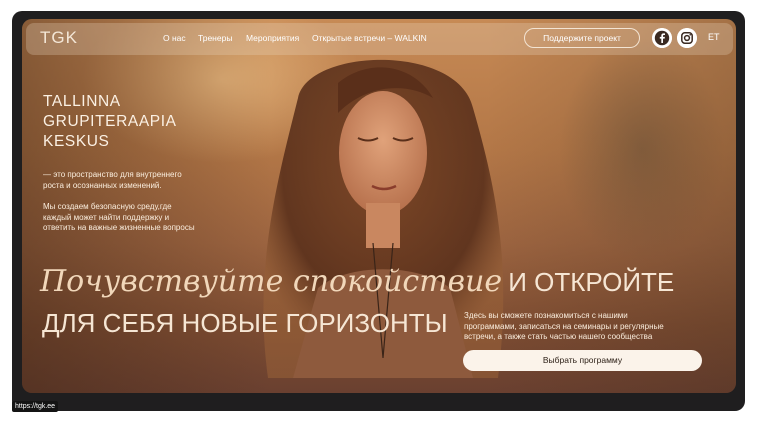  What do you see at coordinates (582, 360) in the screenshot?
I see `choose-program-button: Выбрать программу` at bounding box center [582, 360].